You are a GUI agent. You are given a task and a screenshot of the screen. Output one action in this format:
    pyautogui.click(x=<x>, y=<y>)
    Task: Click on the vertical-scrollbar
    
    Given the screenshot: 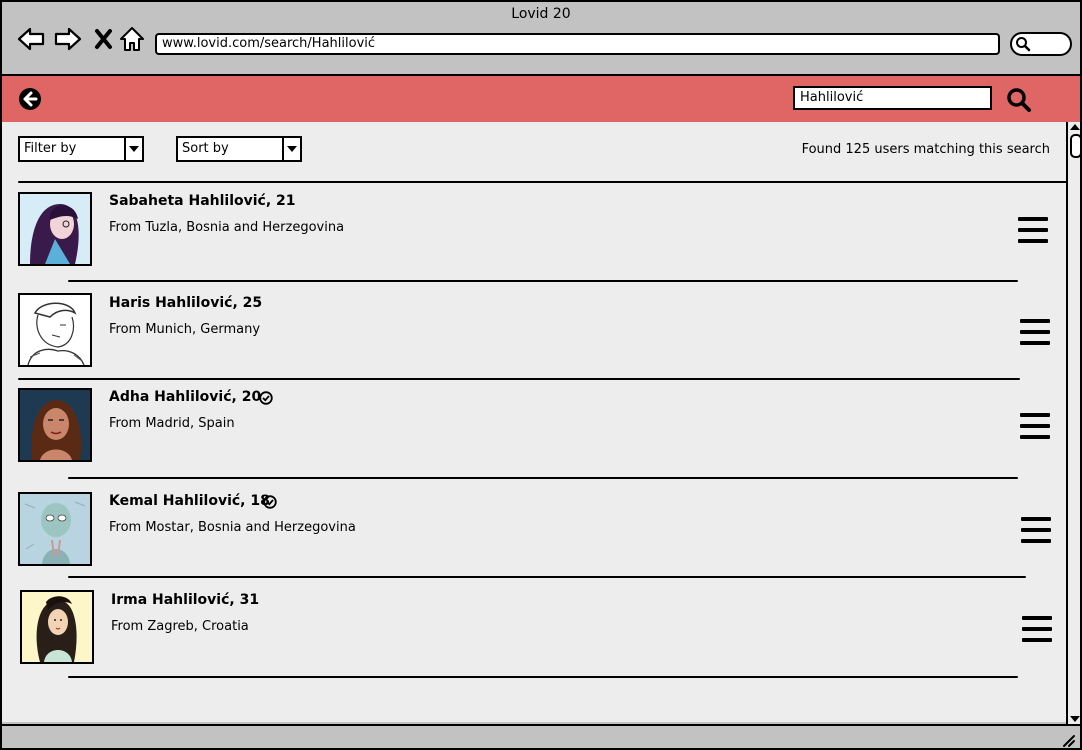 What is the action you would take?
    pyautogui.click(x=1073, y=423)
    